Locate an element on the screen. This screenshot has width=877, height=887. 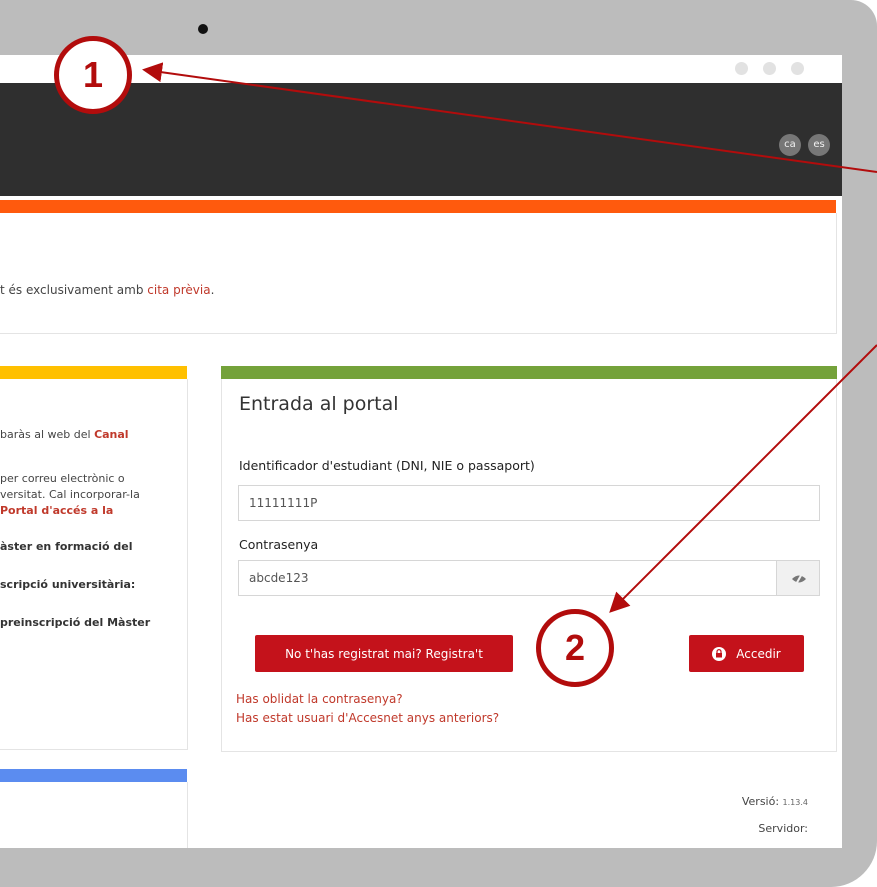
annotation-badge-2: 2 is located at coordinates (575, 648).